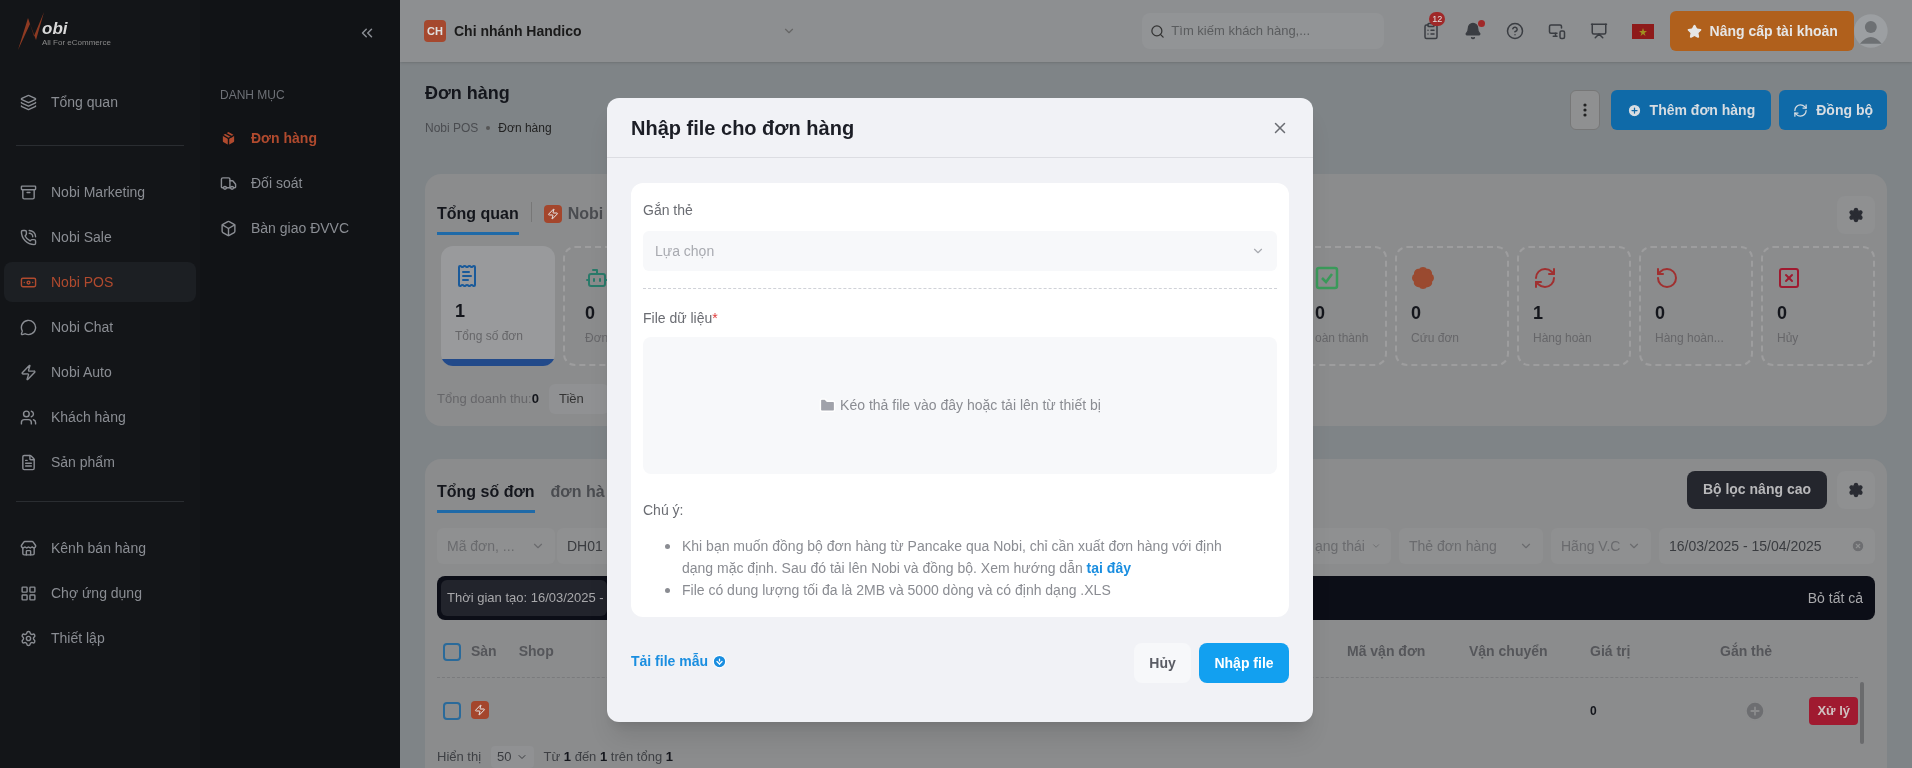 This screenshot has height=768, width=1912. Describe the element at coordinates (1594, 711) in the screenshot. I see `table-cell-text: 0` at that location.